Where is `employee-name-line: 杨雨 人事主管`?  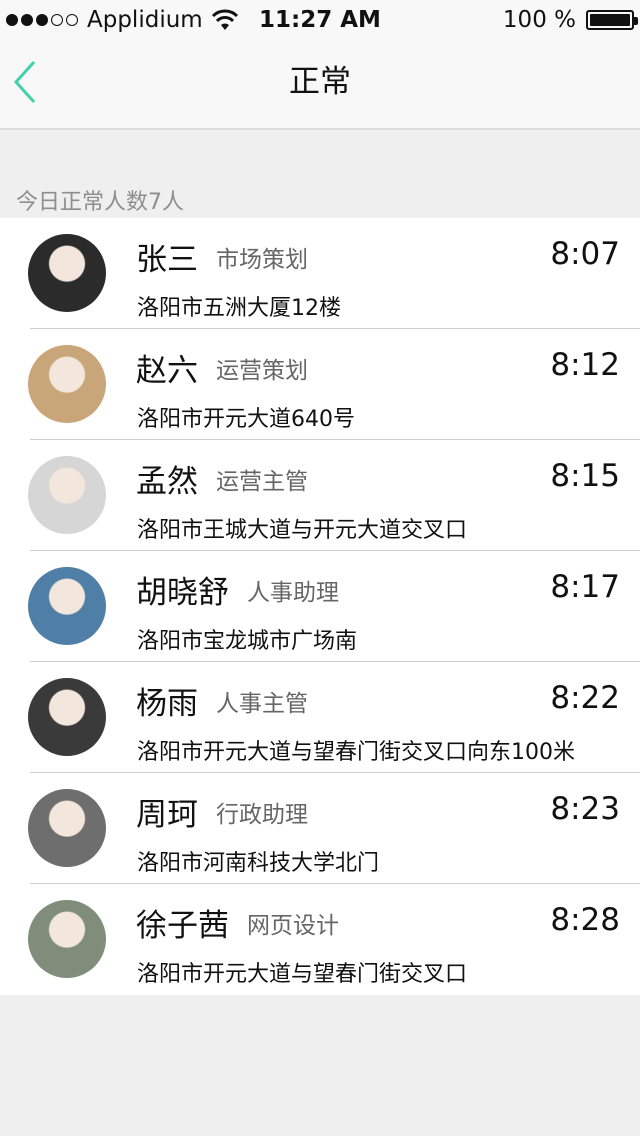
employee-name-line: 杨雨 人事主管 is located at coordinates (222, 700).